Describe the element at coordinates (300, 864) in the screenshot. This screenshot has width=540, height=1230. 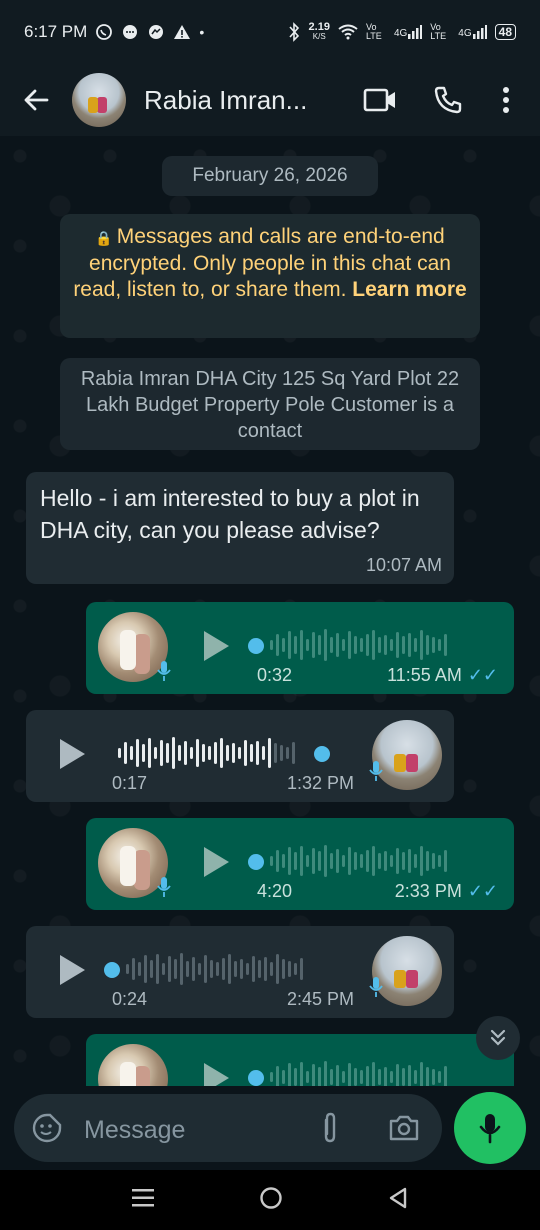
I see `voice-message-outgoing: 4:20 2:33 PM ✓✓` at that location.